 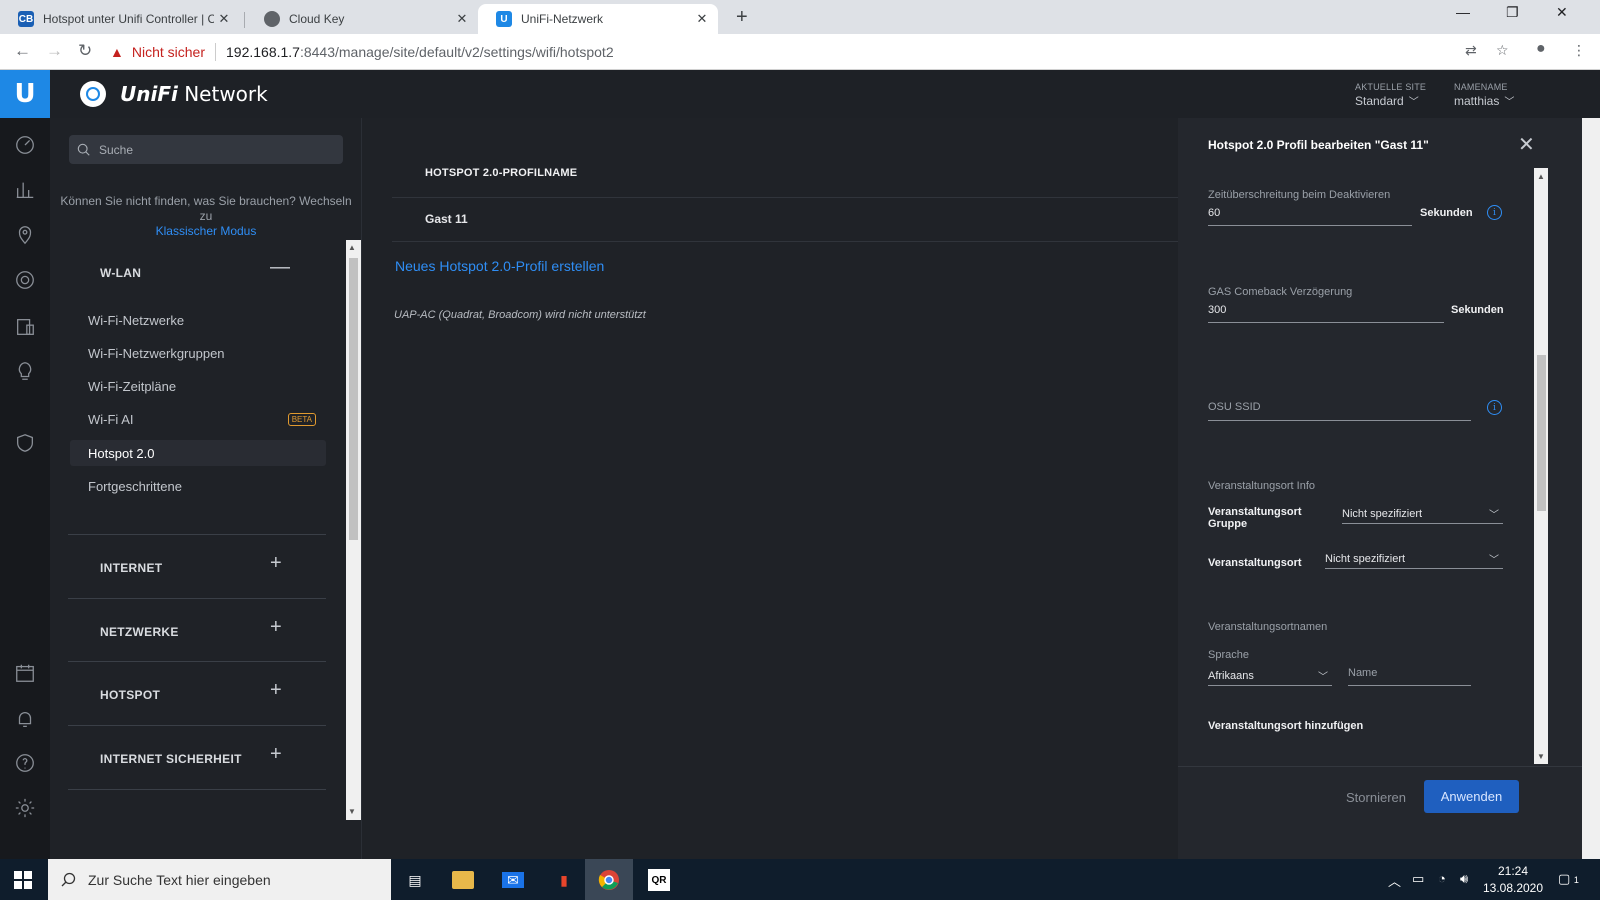 What do you see at coordinates (1394, 880) in the screenshot?
I see `tray-expand-icon: ︿` at bounding box center [1394, 880].